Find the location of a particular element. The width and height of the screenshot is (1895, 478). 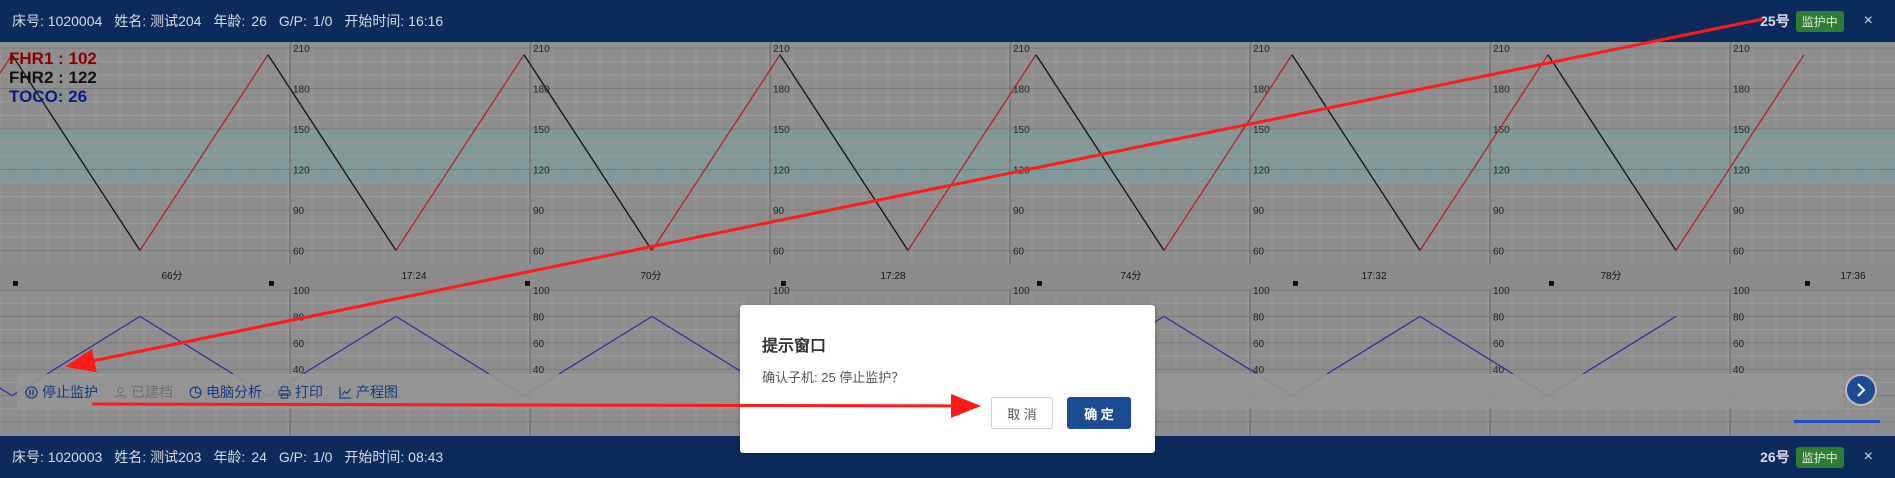

confirm-dialog: 提示窗口 确认子机: 25 停止监护？ 取 消 确 定 is located at coordinates (947, 379).